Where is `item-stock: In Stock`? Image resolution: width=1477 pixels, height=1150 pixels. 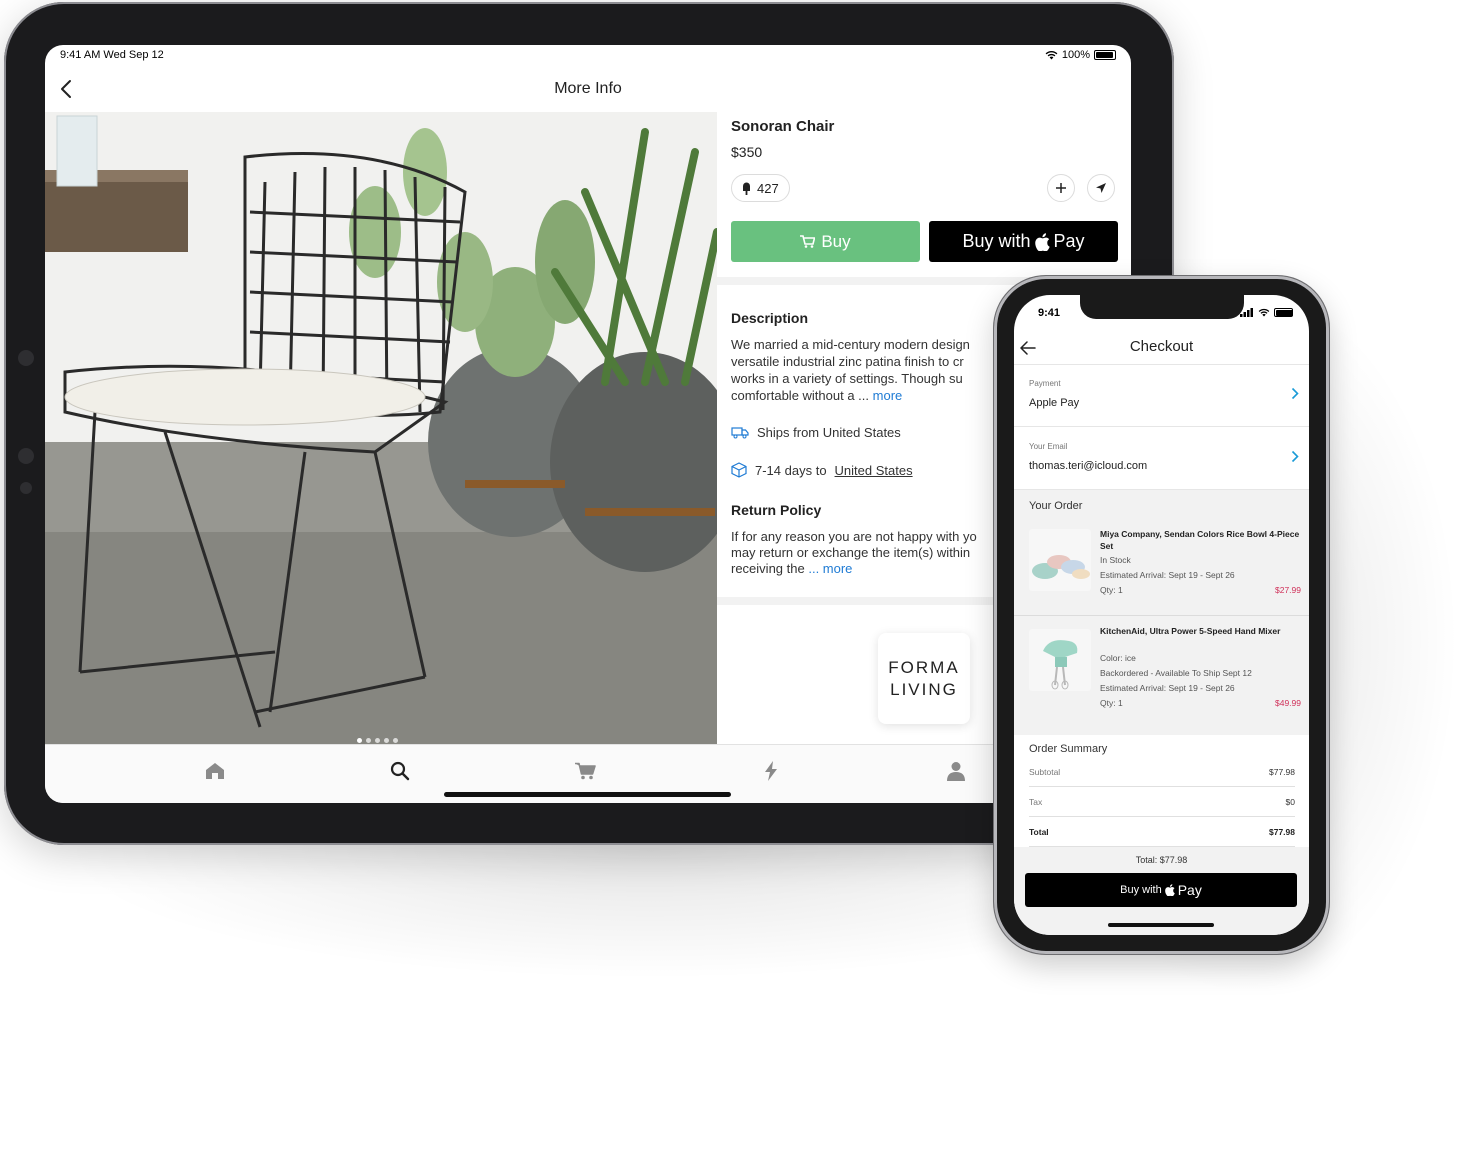 item-stock: In Stock is located at coordinates (1115, 560).